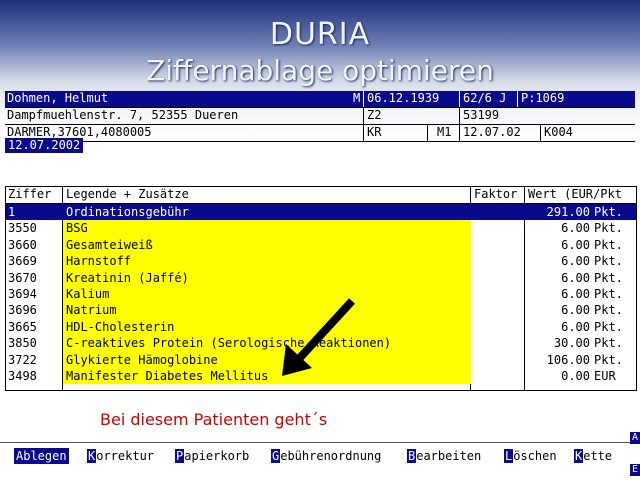 The width and height of the screenshot is (640, 480). What do you see at coordinates (496, 194) in the screenshot?
I see `header-factor: Faktor` at bounding box center [496, 194].